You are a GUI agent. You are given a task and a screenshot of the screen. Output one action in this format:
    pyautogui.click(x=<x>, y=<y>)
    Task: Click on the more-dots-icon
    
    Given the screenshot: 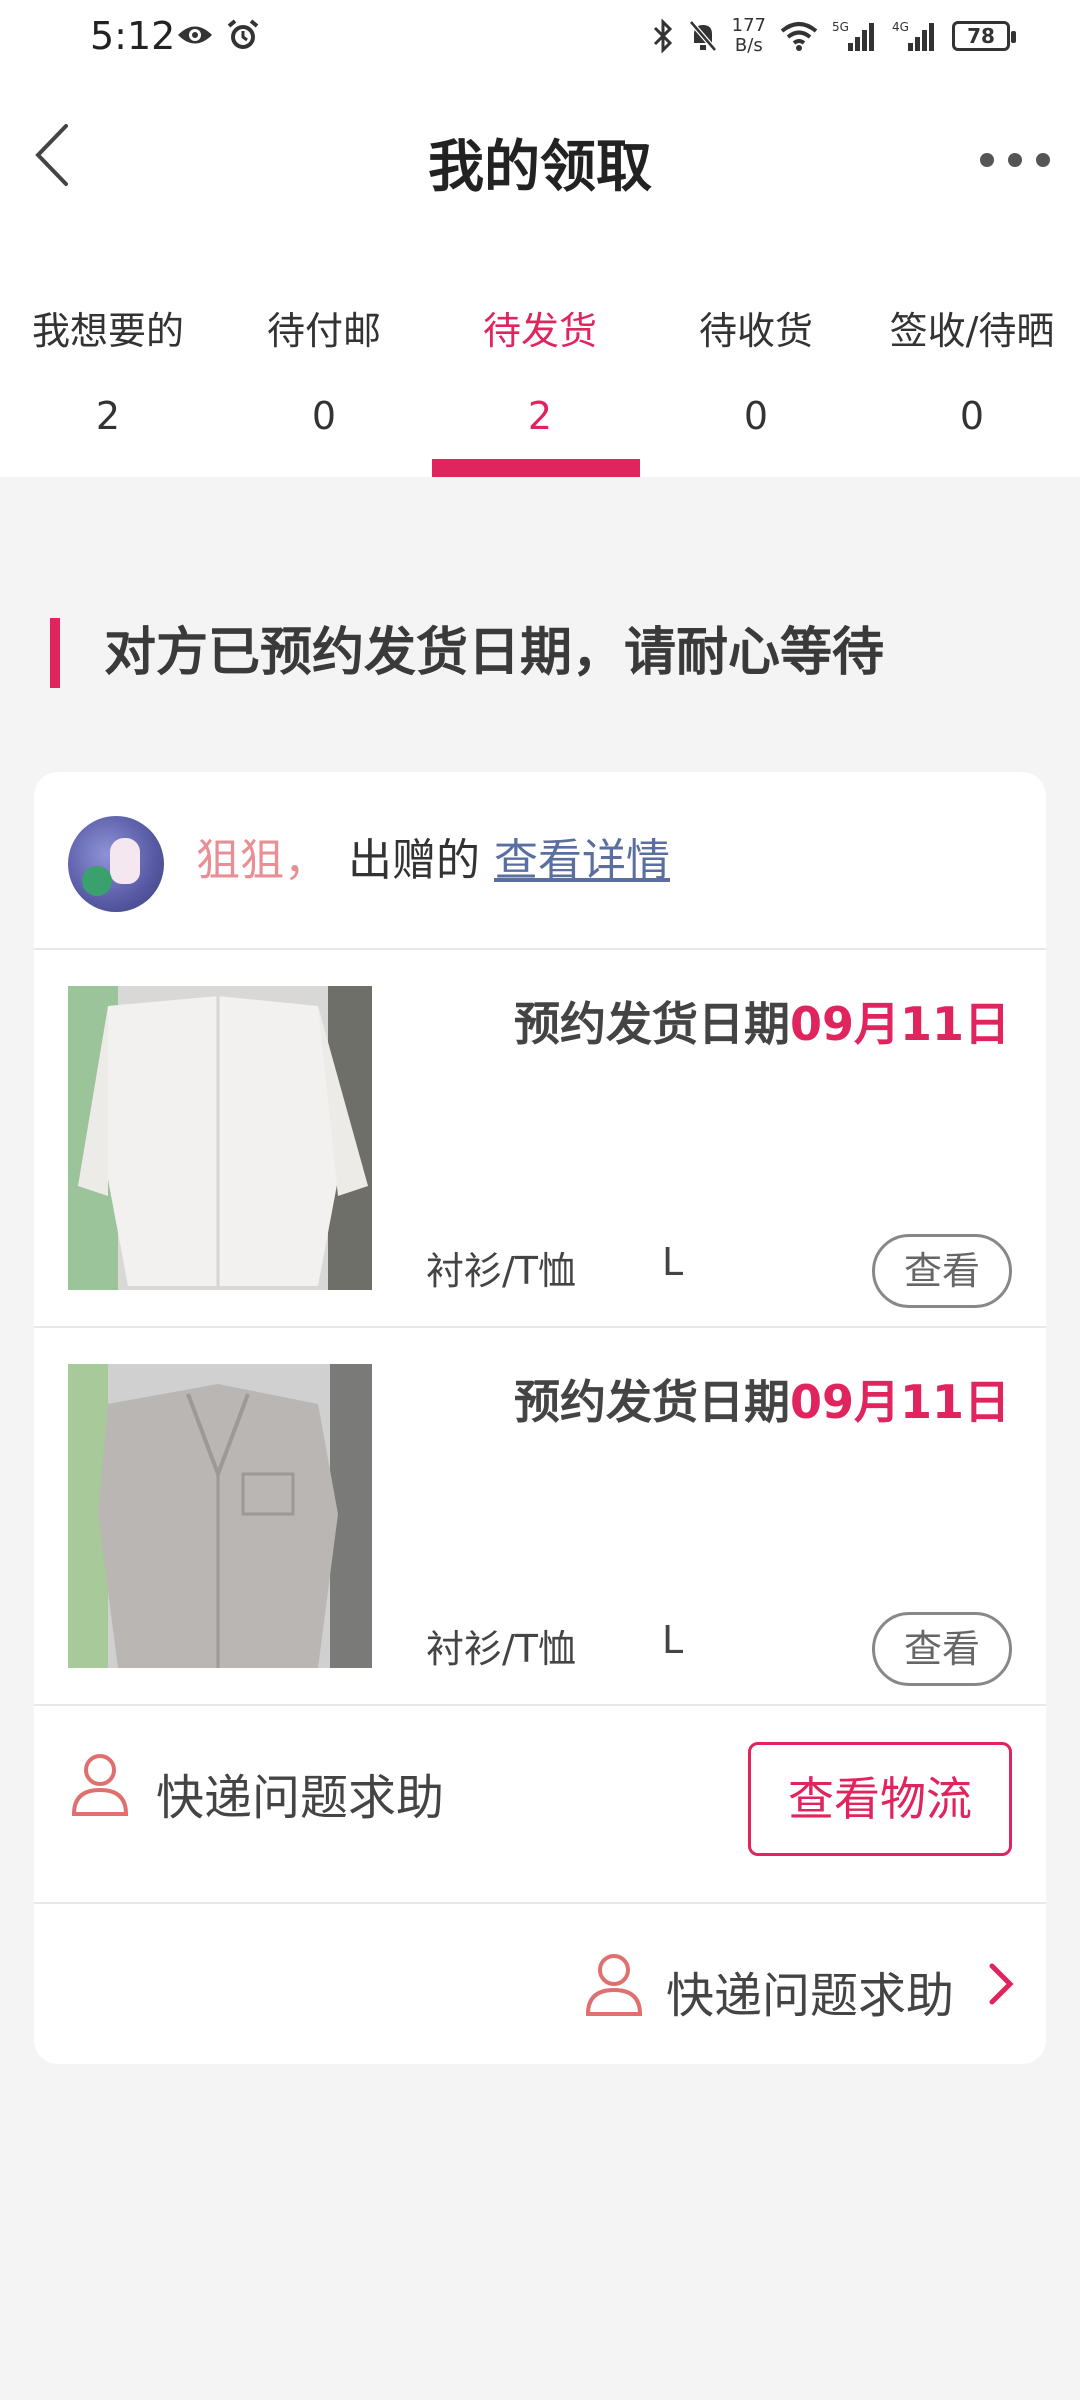 What is the action you would take?
    pyautogui.click(x=987, y=160)
    